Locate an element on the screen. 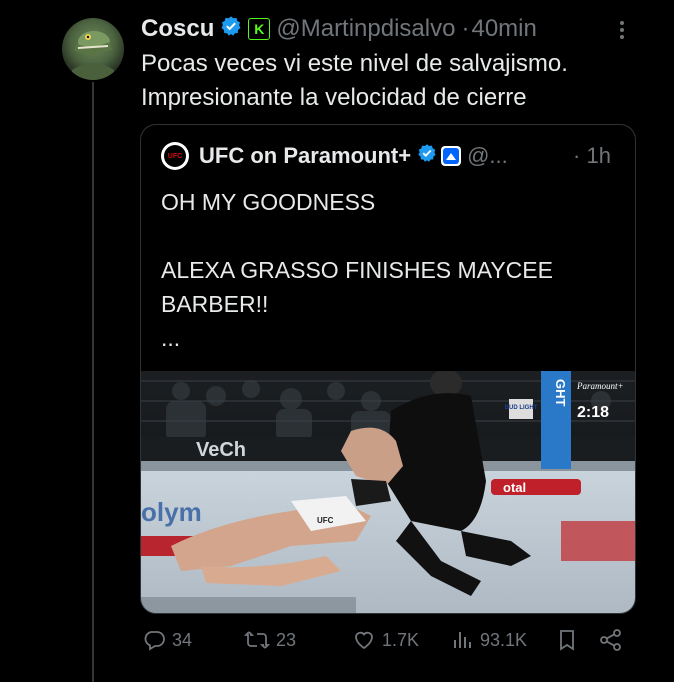  quoted-author-name: UFC on Paramount+ is located at coordinates (305, 156).